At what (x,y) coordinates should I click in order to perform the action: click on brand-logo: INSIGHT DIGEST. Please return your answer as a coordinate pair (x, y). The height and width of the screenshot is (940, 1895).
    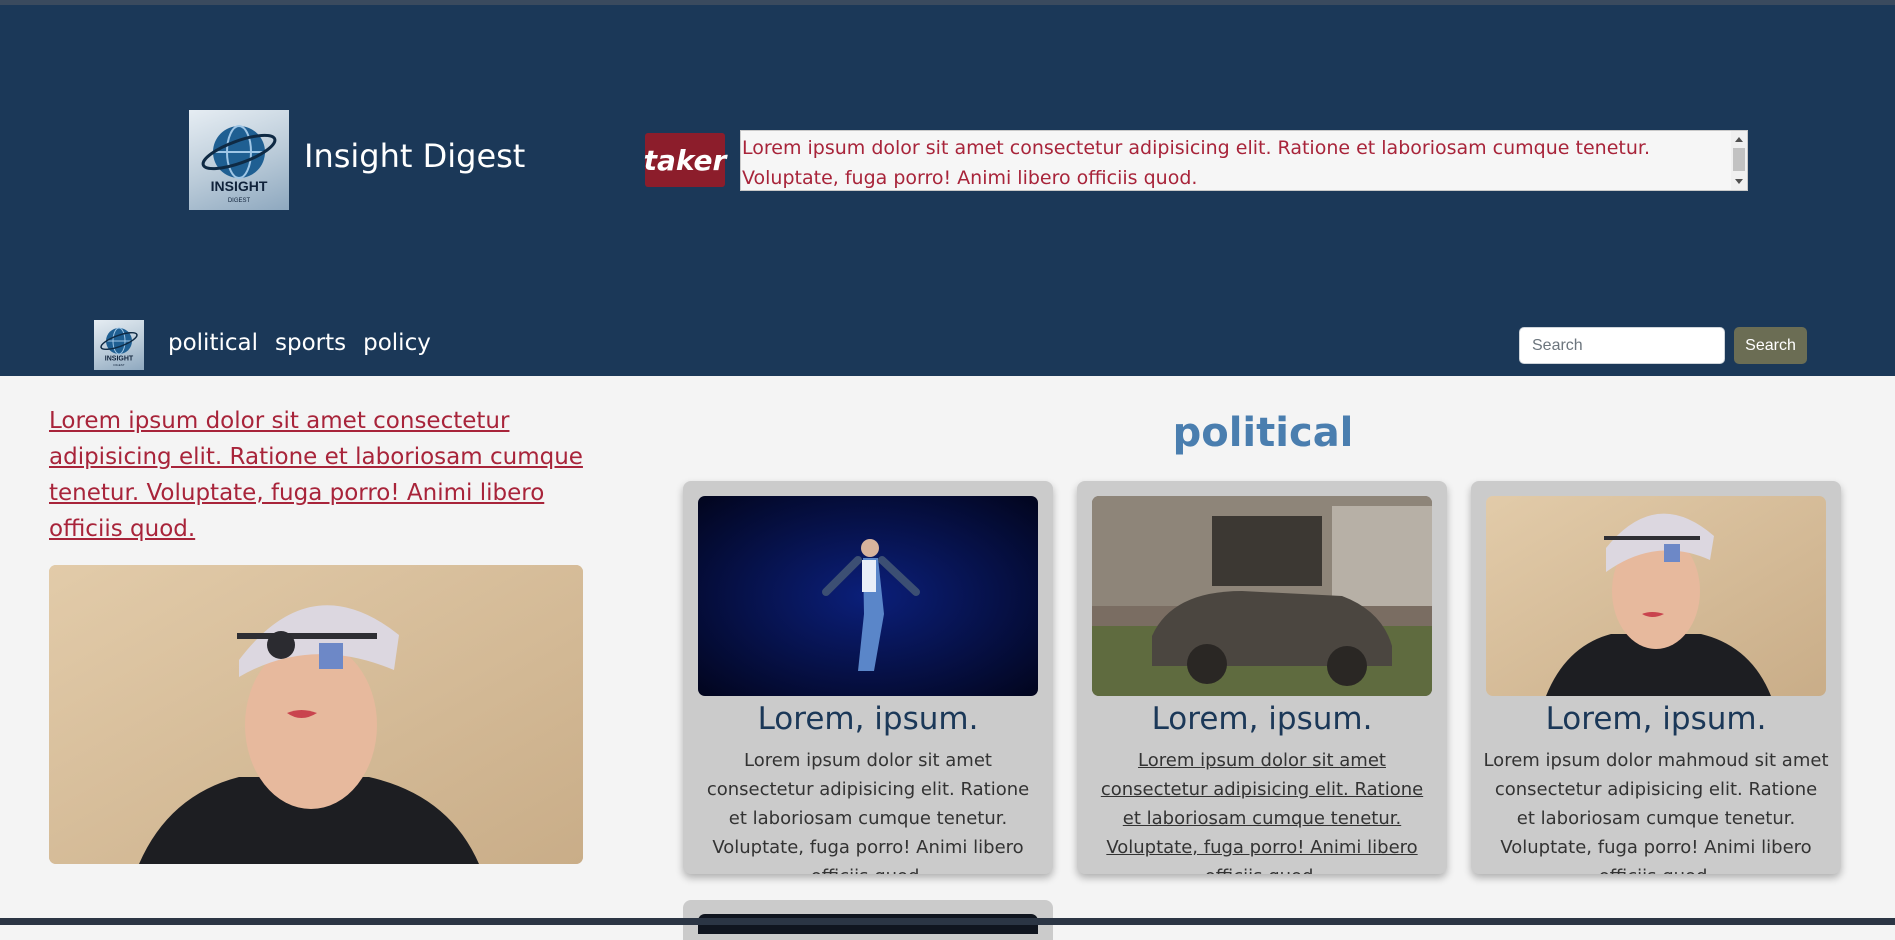
    Looking at the image, I should click on (239, 160).